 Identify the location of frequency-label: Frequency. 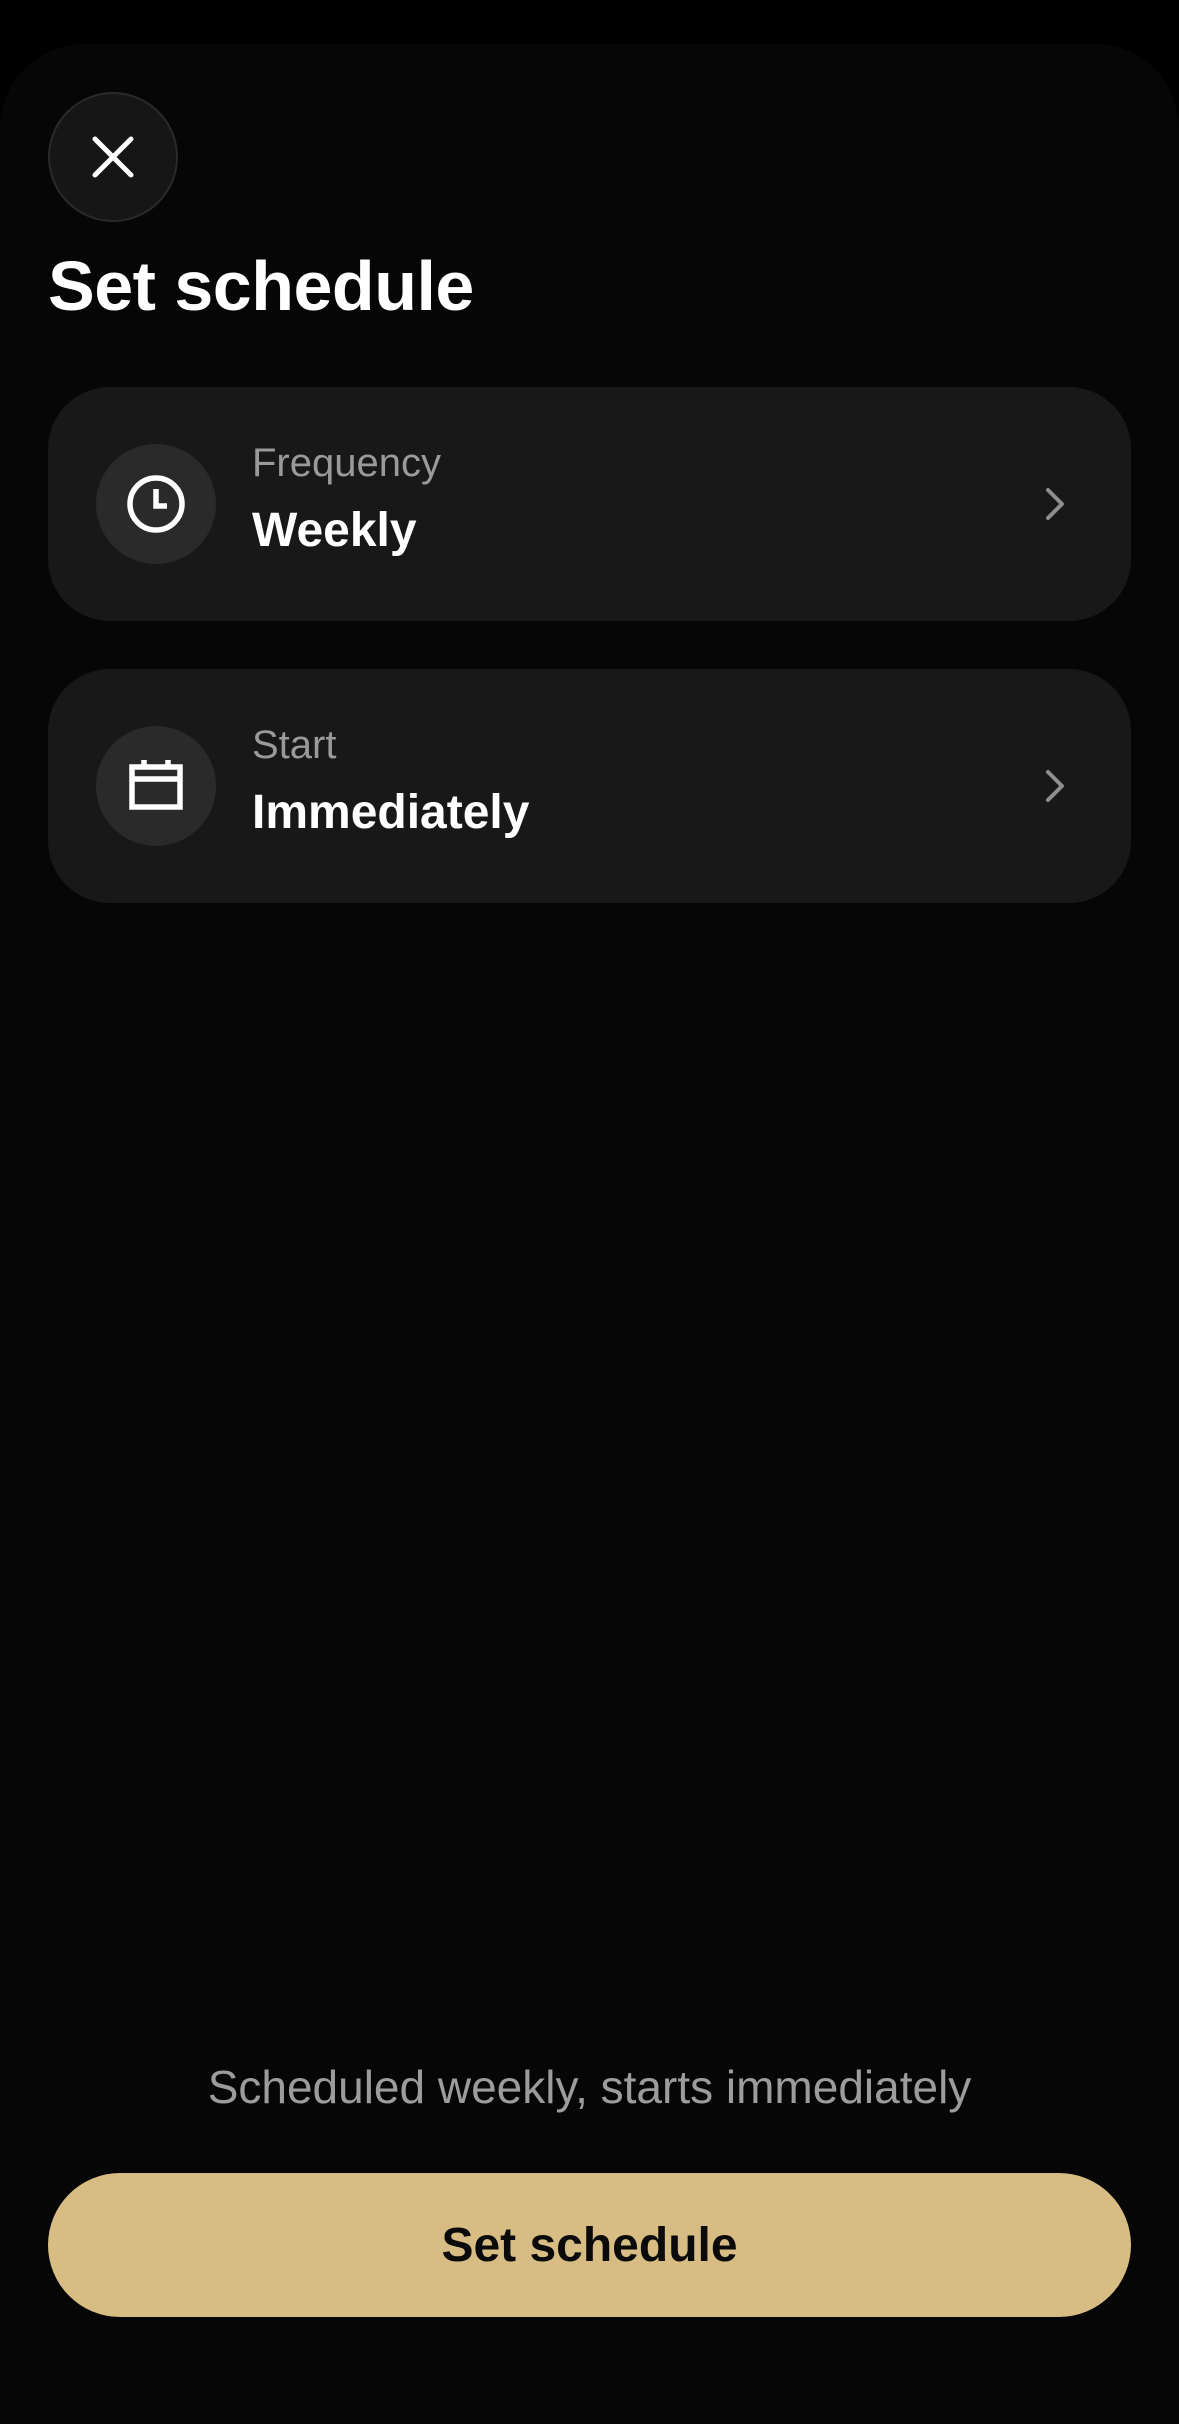
(346, 463).